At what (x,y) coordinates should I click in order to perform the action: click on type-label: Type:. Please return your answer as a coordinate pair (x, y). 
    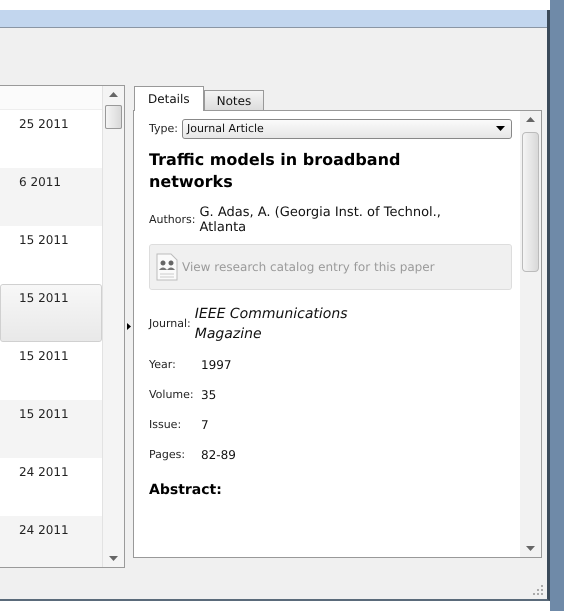
    Looking at the image, I should click on (163, 129).